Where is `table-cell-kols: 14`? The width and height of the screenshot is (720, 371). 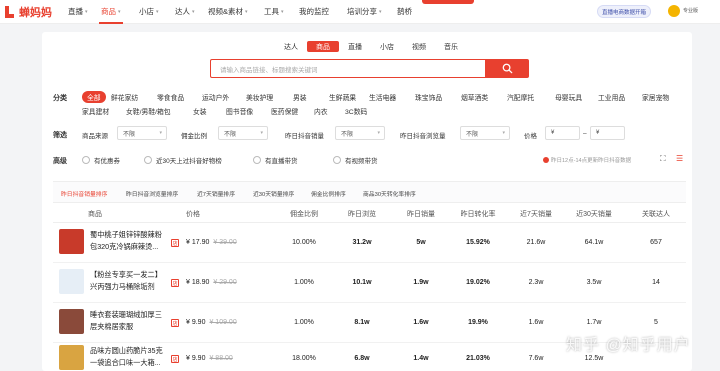 table-cell-kols: 14 is located at coordinates (656, 282).